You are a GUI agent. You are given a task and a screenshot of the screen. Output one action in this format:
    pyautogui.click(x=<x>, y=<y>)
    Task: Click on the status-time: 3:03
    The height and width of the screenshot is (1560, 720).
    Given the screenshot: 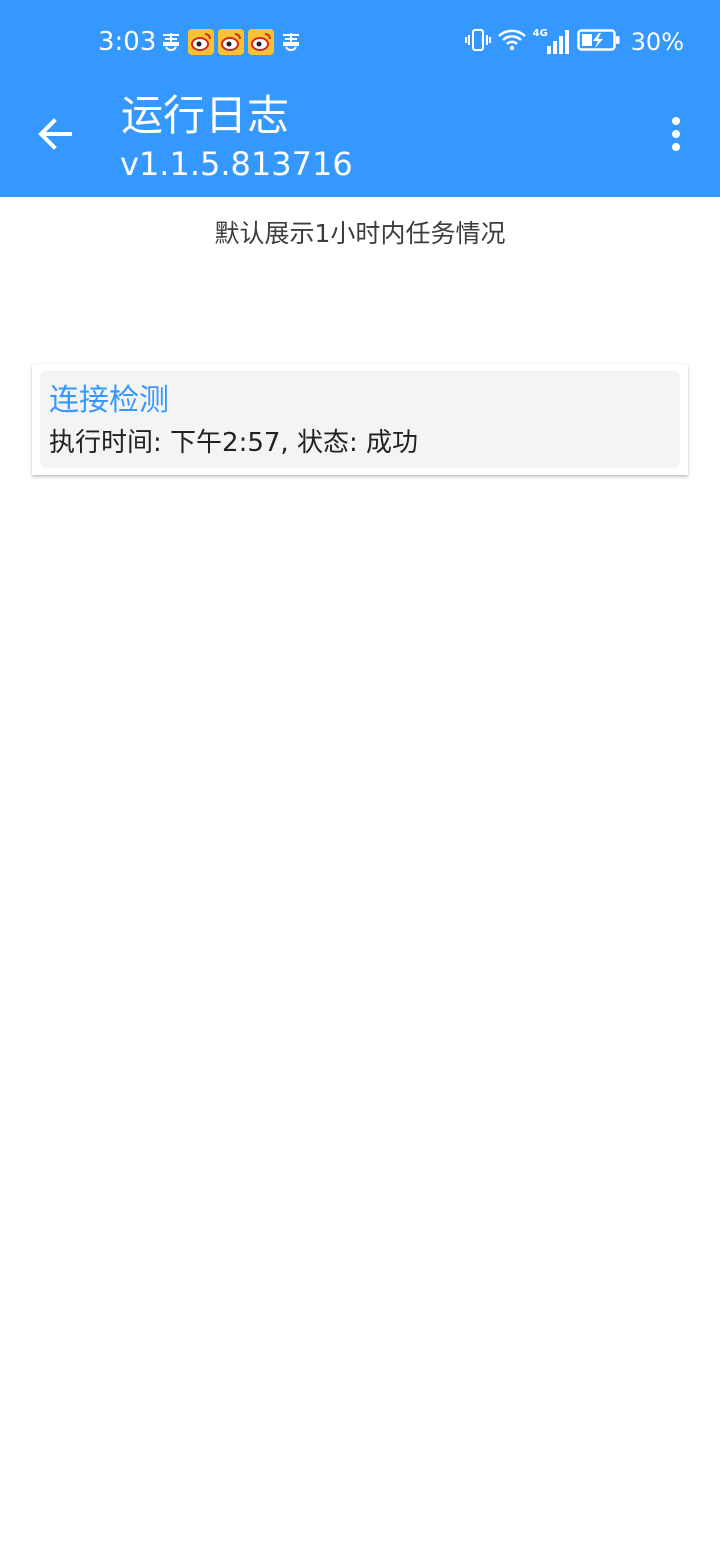 What is the action you would take?
    pyautogui.click(x=127, y=42)
    